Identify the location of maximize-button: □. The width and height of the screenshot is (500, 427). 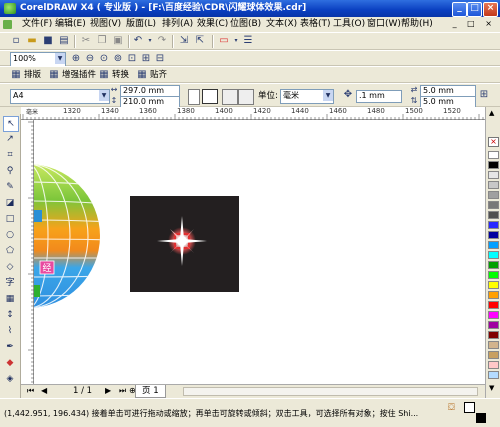
(474, 9).